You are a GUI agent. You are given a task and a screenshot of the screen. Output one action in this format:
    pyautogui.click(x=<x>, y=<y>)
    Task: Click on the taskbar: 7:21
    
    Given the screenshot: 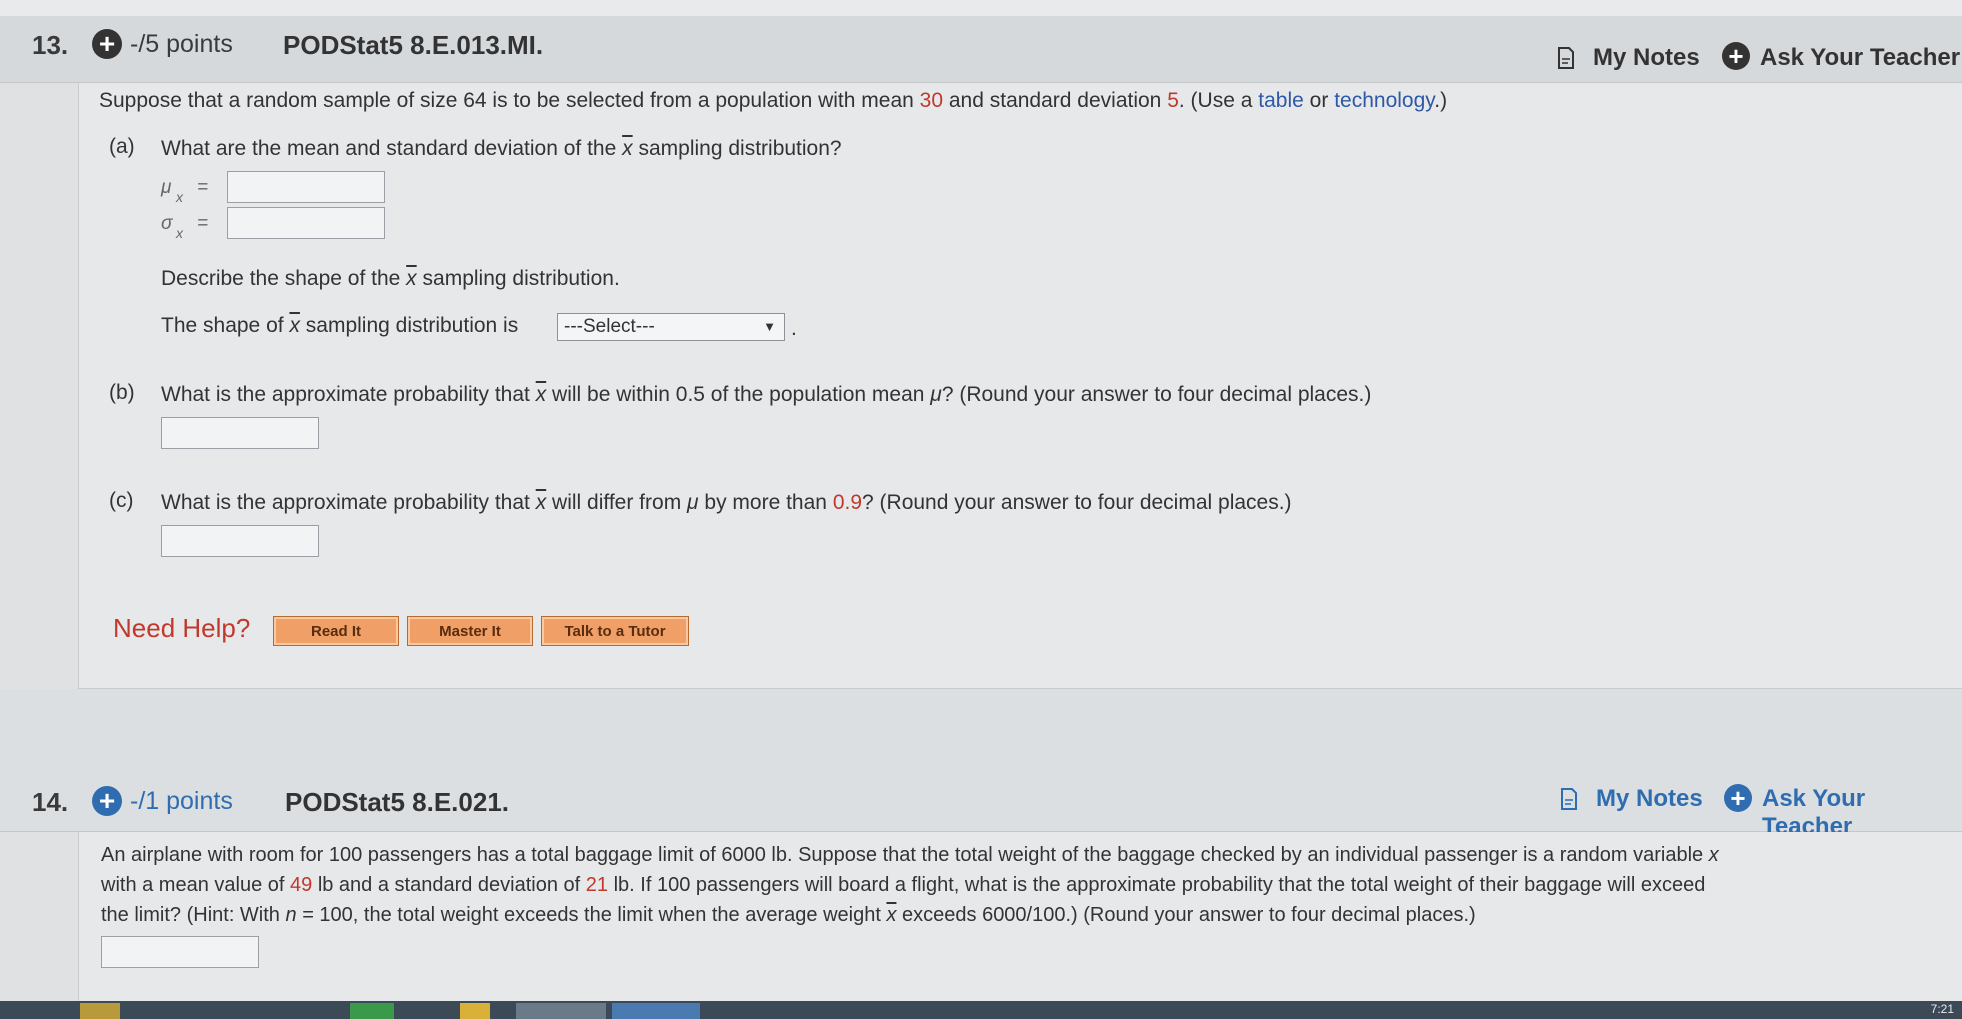 What is the action you would take?
    pyautogui.click(x=981, y=1010)
    